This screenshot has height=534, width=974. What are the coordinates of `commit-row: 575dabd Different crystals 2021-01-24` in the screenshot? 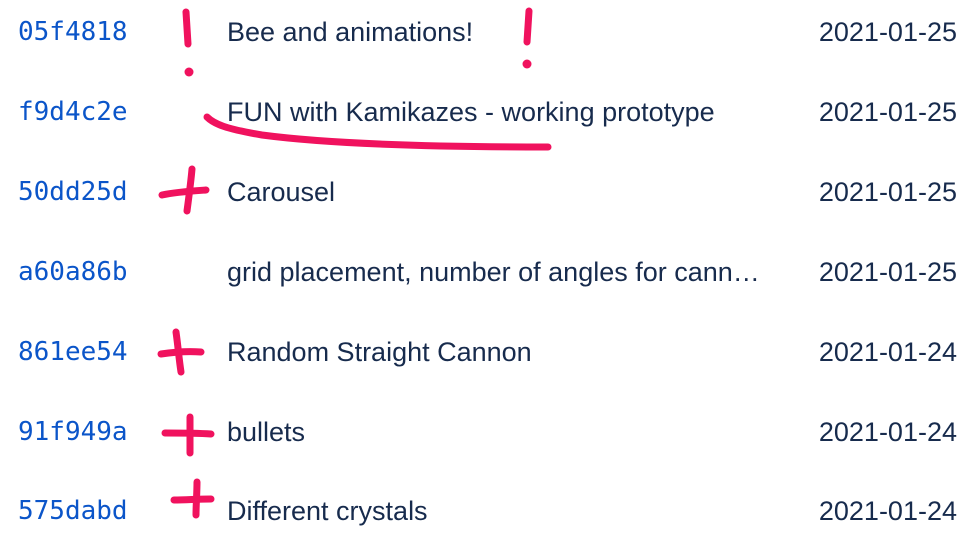 It's located at (487, 502).